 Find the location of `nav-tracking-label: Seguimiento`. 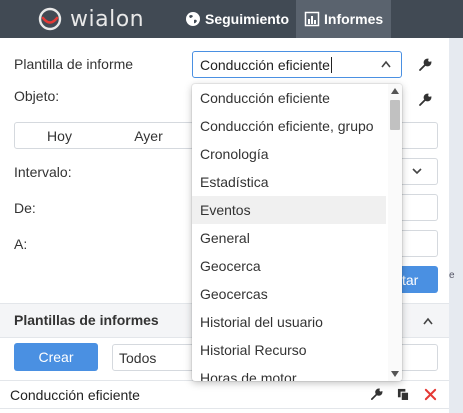

nav-tracking-label: Seguimiento is located at coordinates (247, 19).